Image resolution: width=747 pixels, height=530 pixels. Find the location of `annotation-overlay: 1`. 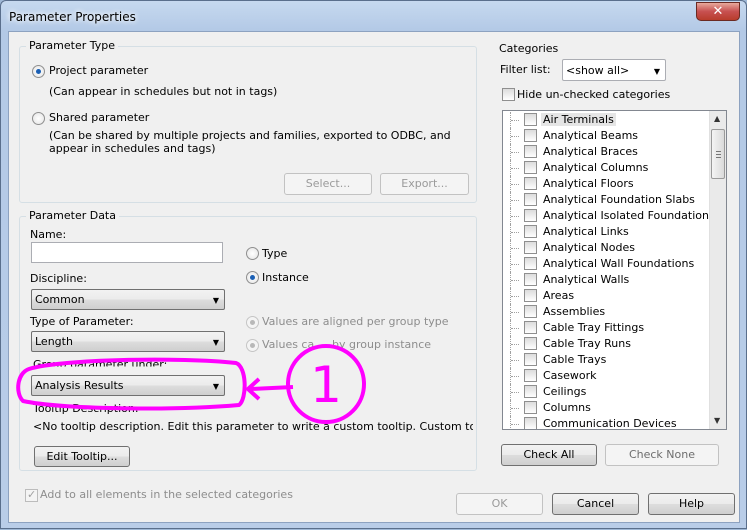

annotation-overlay: 1 is located at coordinates (191, 384).